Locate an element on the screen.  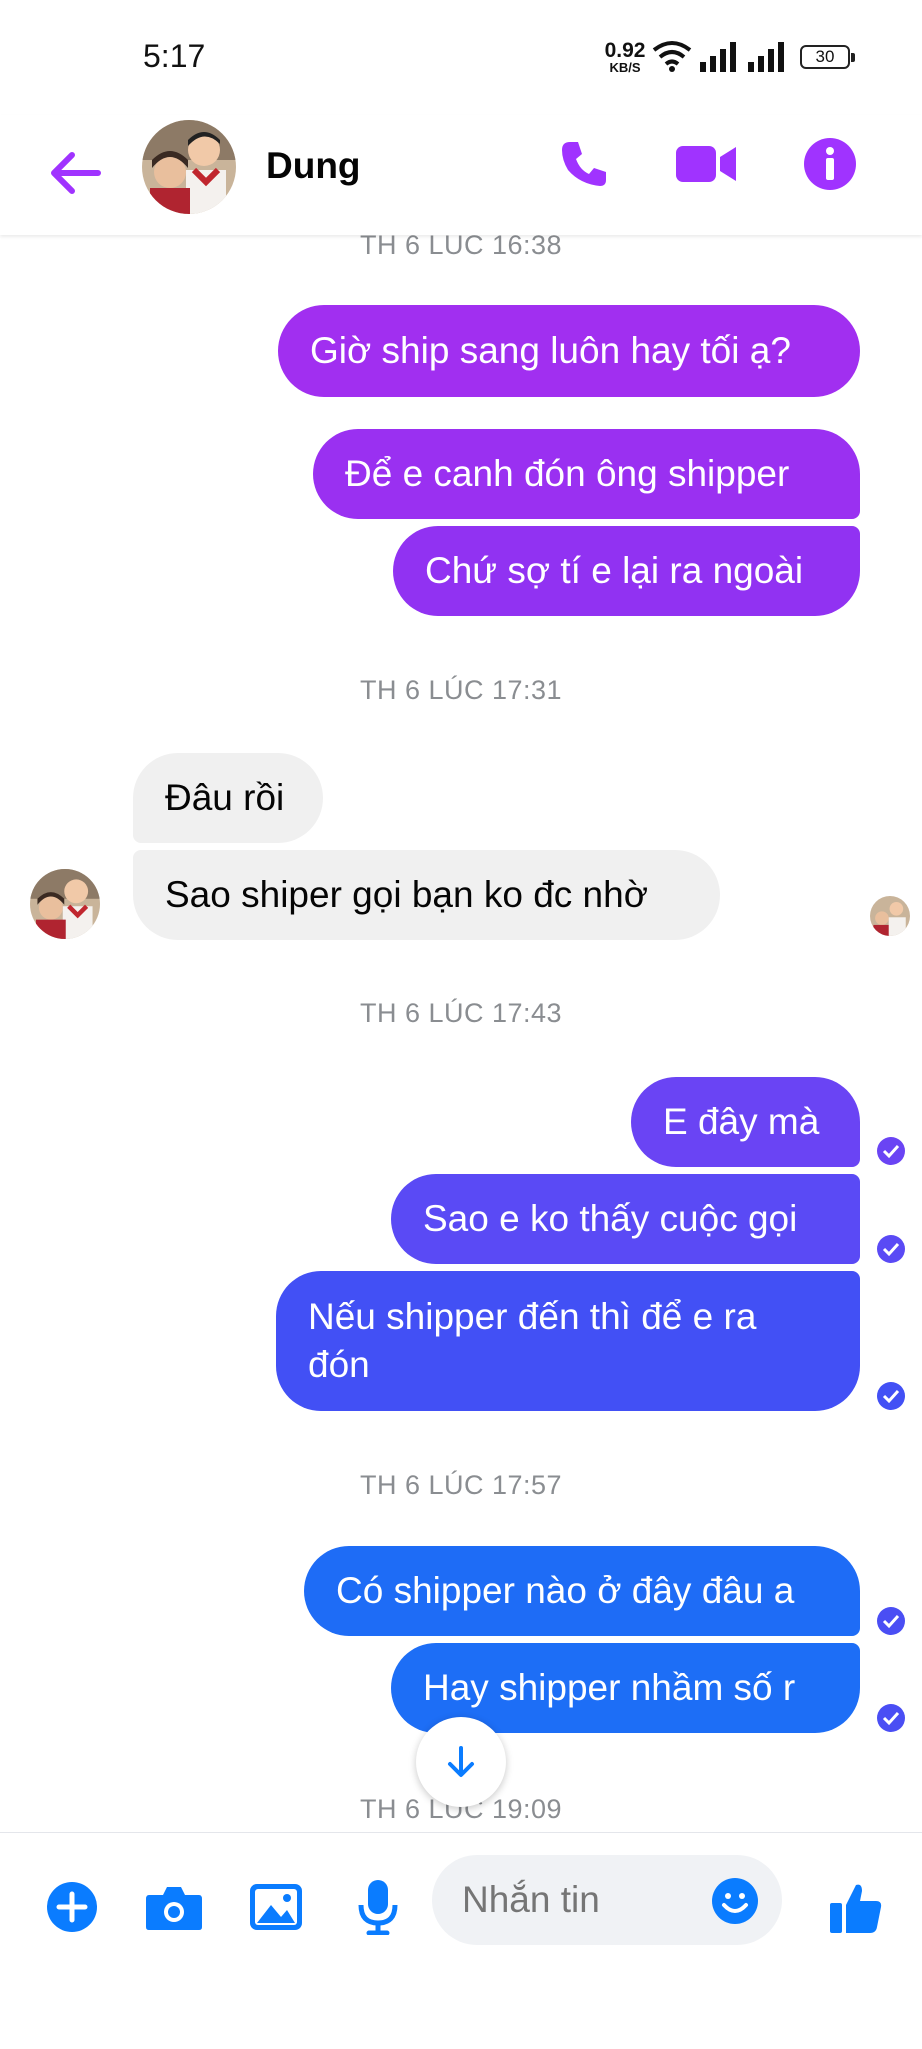
microphone-icon is located at coordinates (378, 1907).